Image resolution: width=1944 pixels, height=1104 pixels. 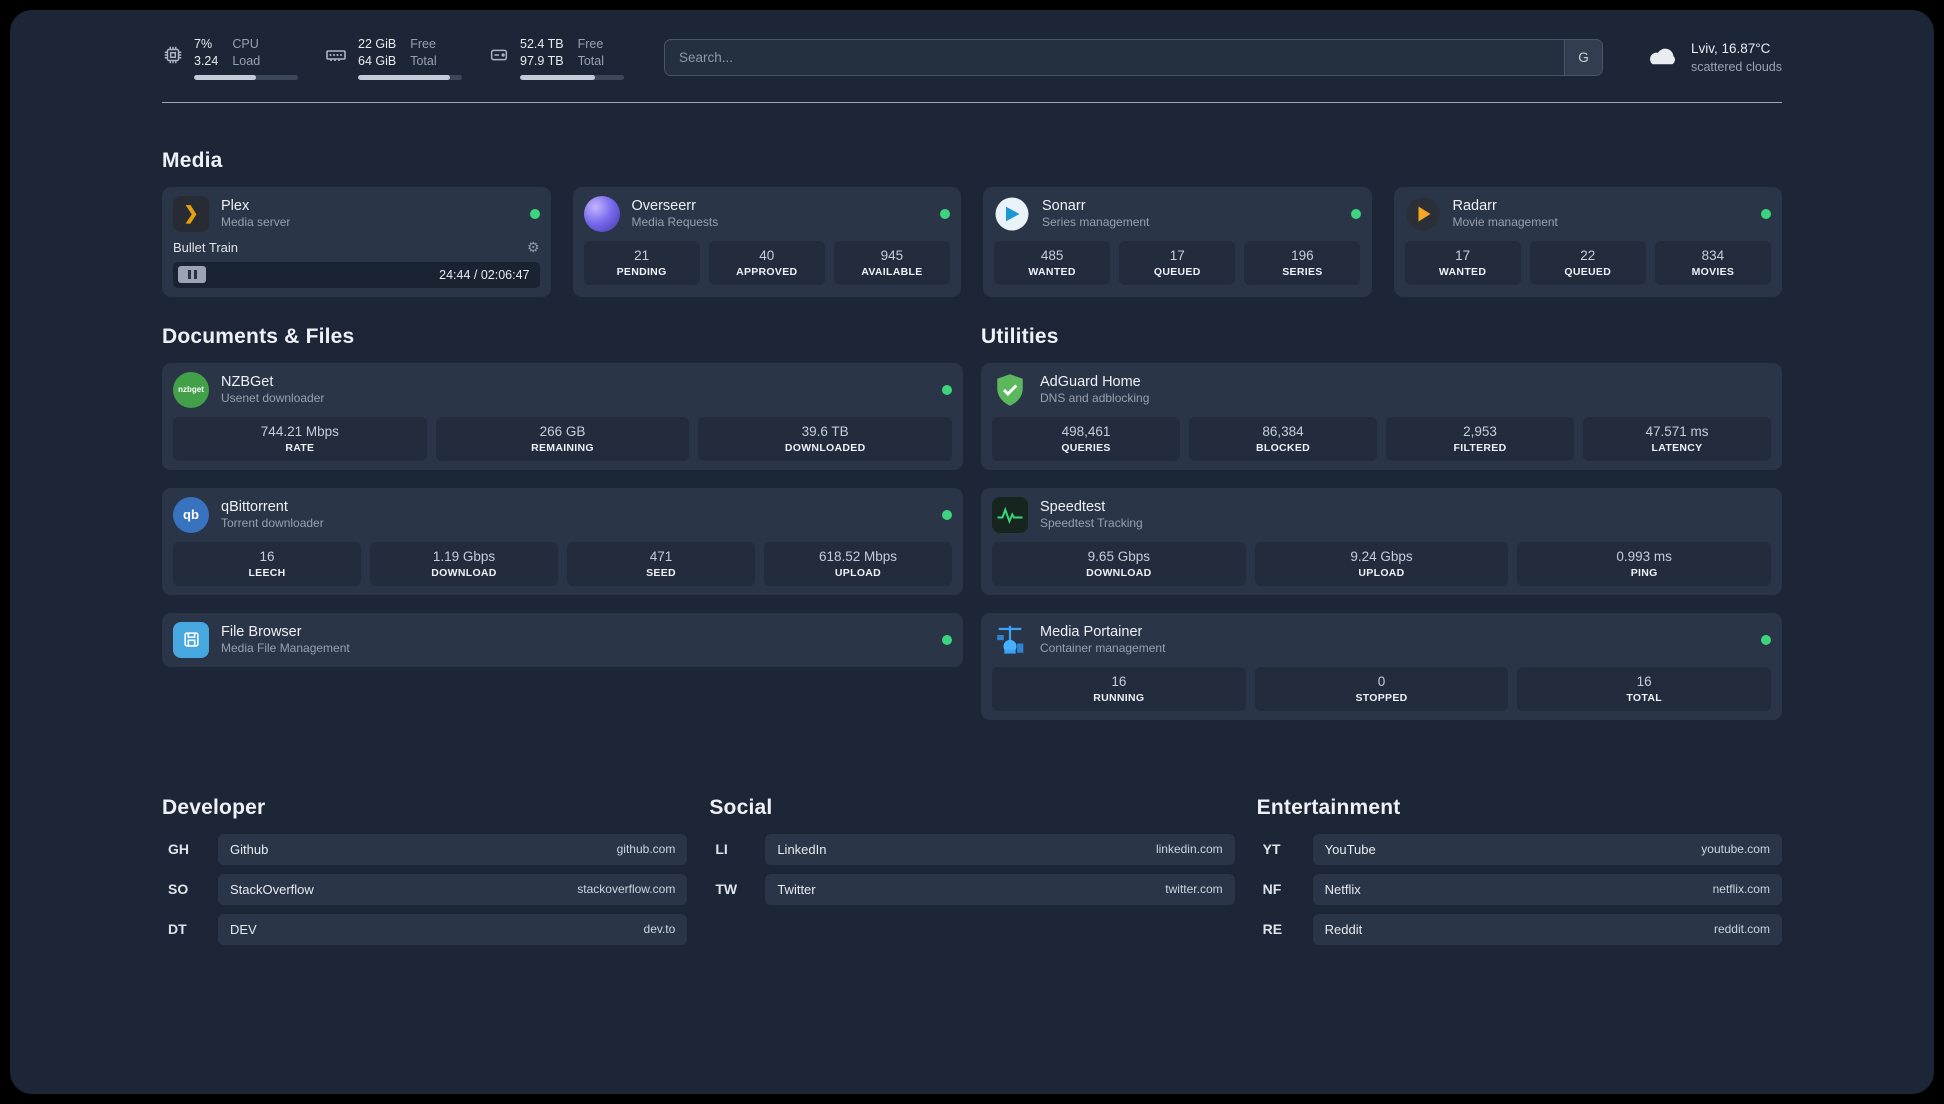 I want to click on disk-free-label: Free, so click(x=590, y=44).